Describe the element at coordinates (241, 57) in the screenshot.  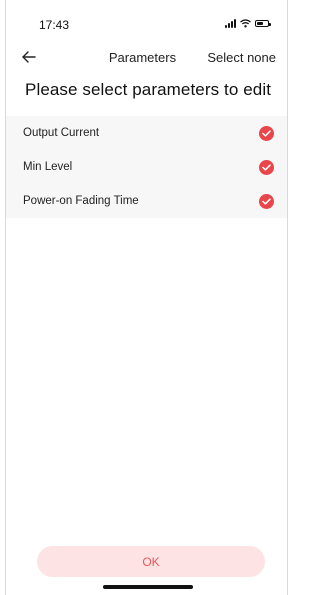
I see `select-none-button: Select none` at that location.